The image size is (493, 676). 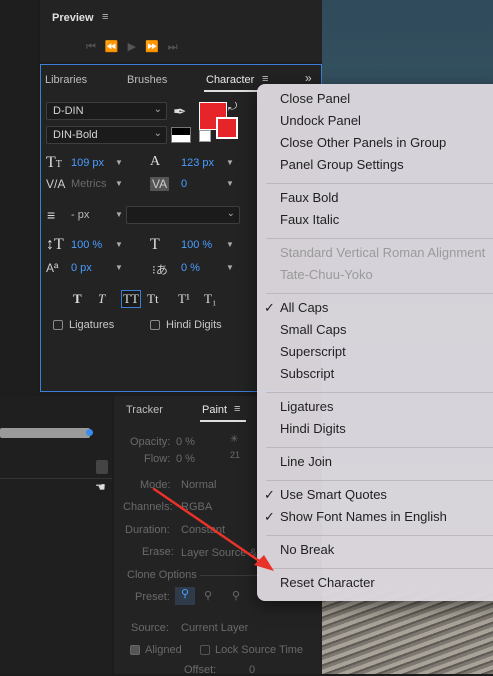 I want to click on paint-tab-underline, so click(x=223, y=421).